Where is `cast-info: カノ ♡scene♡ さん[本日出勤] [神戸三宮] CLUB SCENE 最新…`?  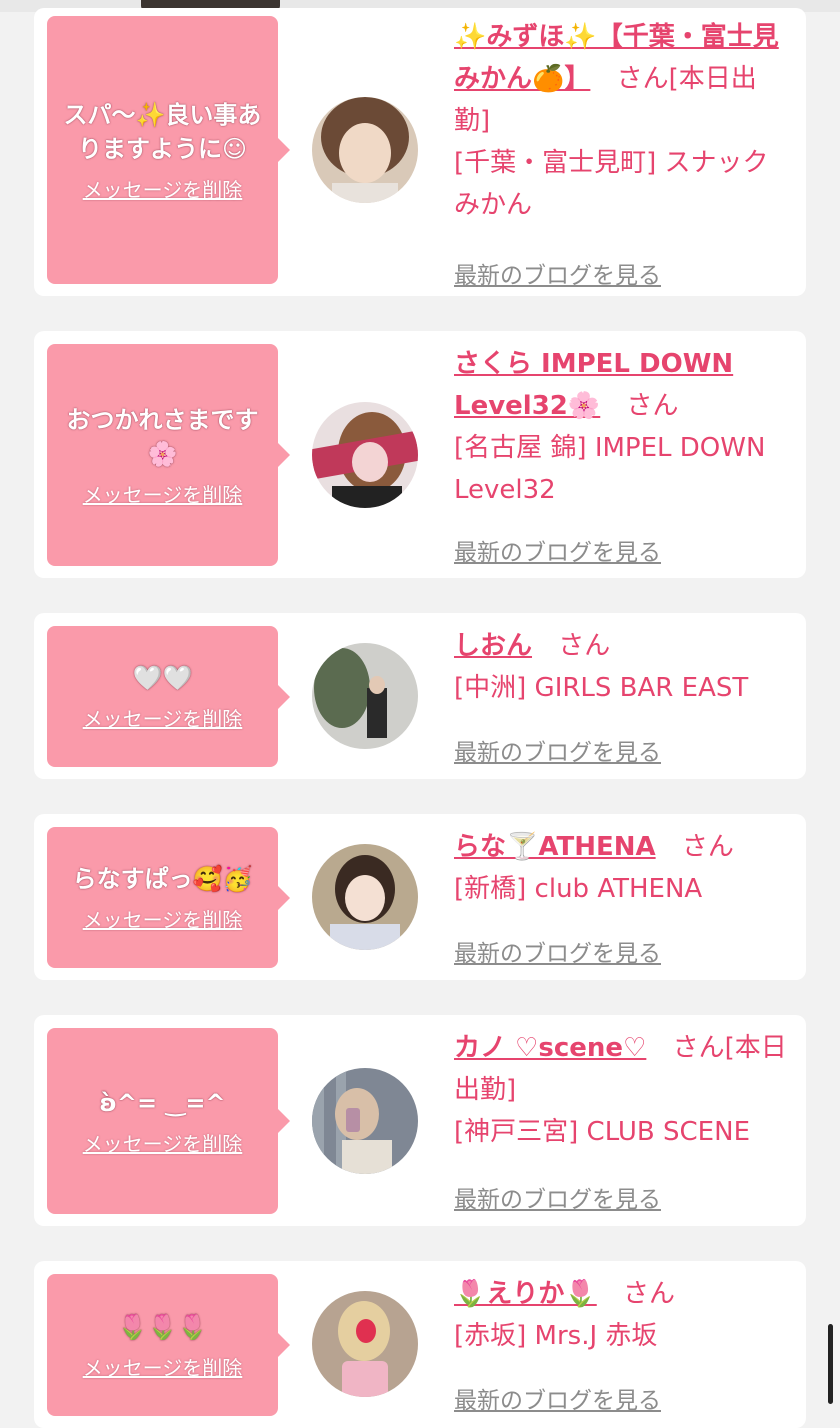 cast-info: カノ ♡scene♡ さん[本日出勤] [神戸三宮] CLUB SCENE 最新… is located at coordinates (621, 1120).